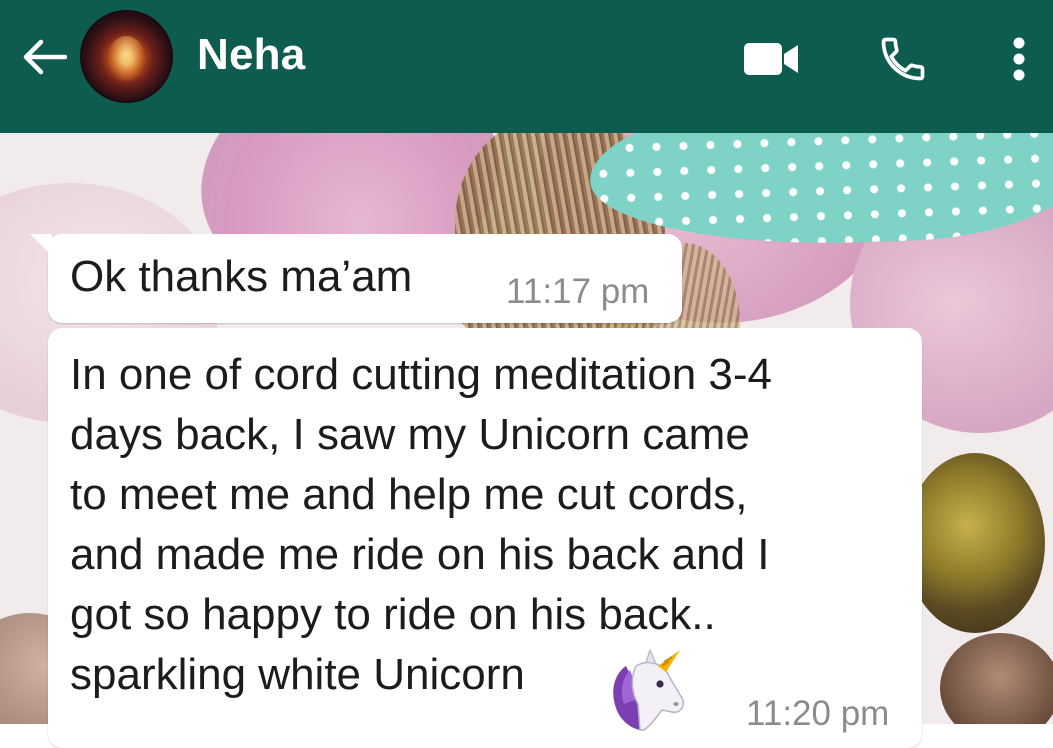 Image resolution: width=1053 pixels, height=748 pixels. What do you see at coordinates (420, 554) in the screenshot?
I see `message-text-line: and made me ride on his back and I` at bounding box center [420, 554].